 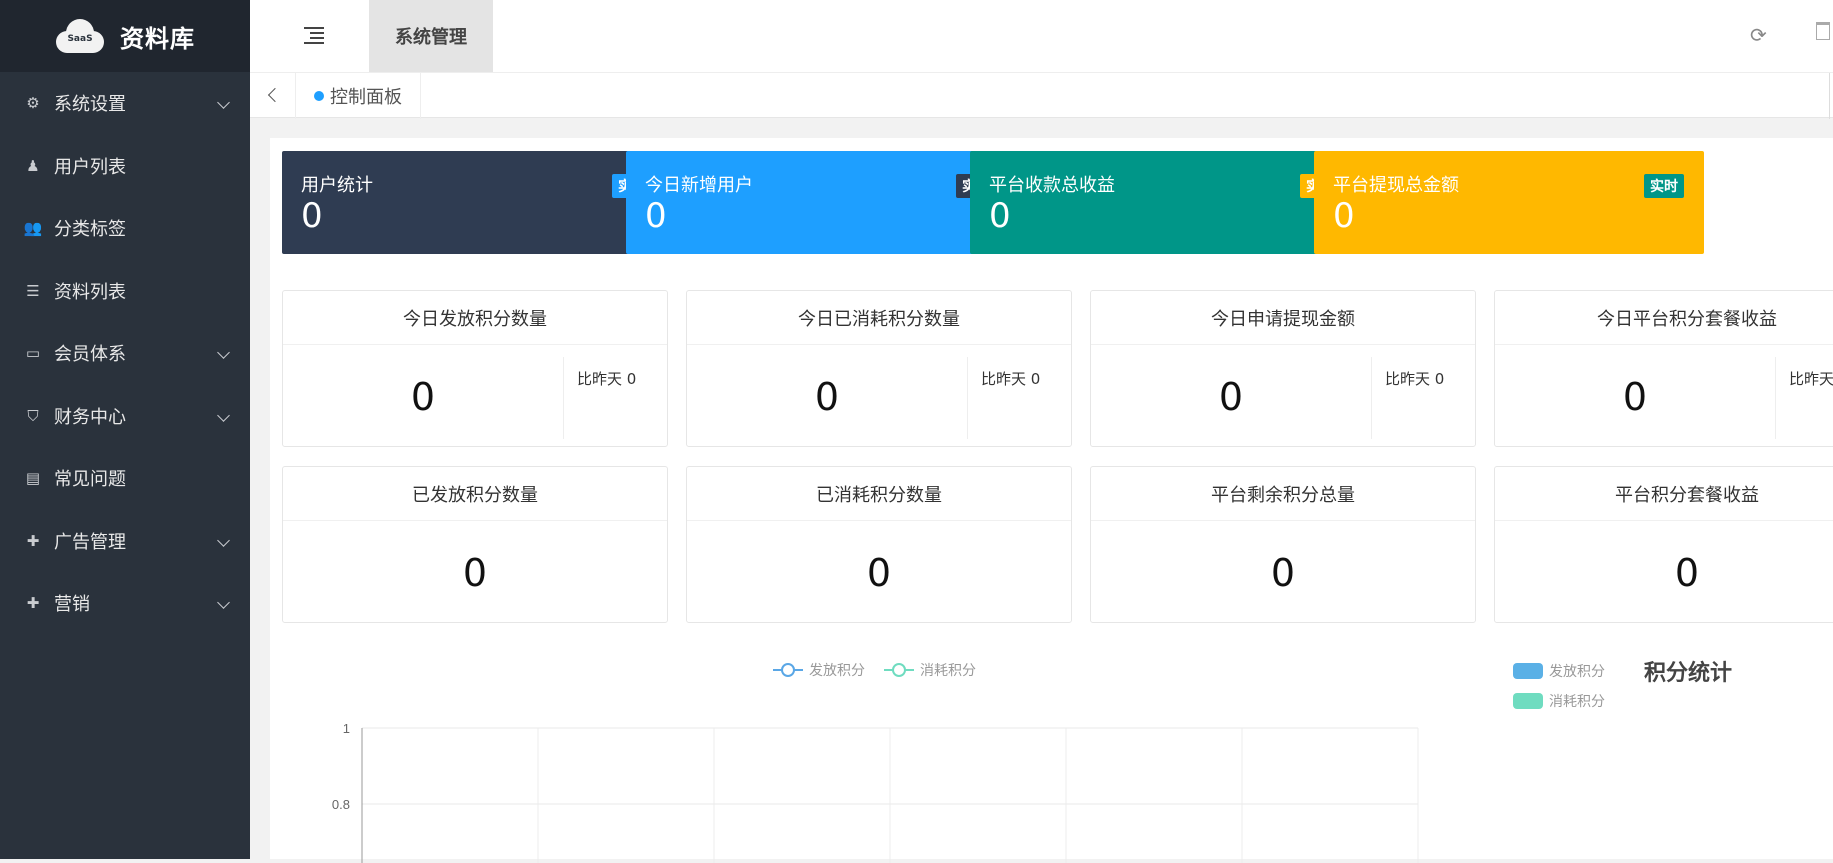 I want to click on sidebar-item-label: 常见问题, so click(x=90, y=480).